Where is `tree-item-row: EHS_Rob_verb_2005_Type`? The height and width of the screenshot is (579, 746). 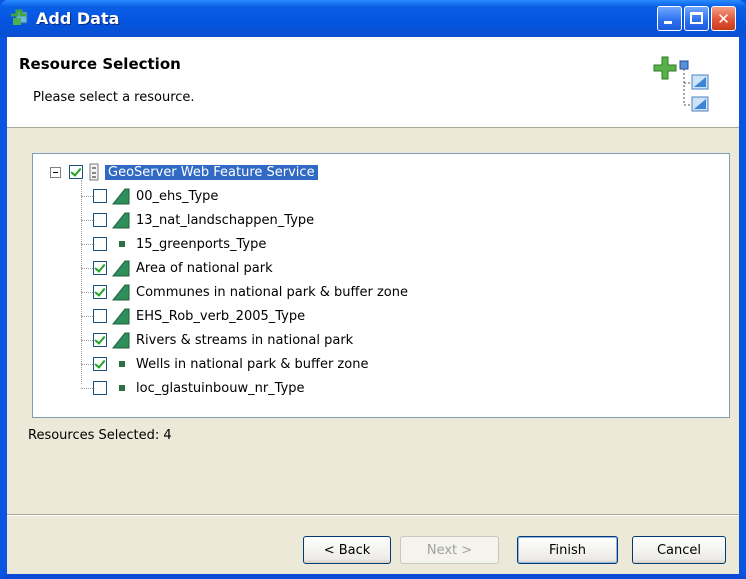 tree-item-row: EHS_Rob_verb_2005_Type is located at coordinates (199, 316).